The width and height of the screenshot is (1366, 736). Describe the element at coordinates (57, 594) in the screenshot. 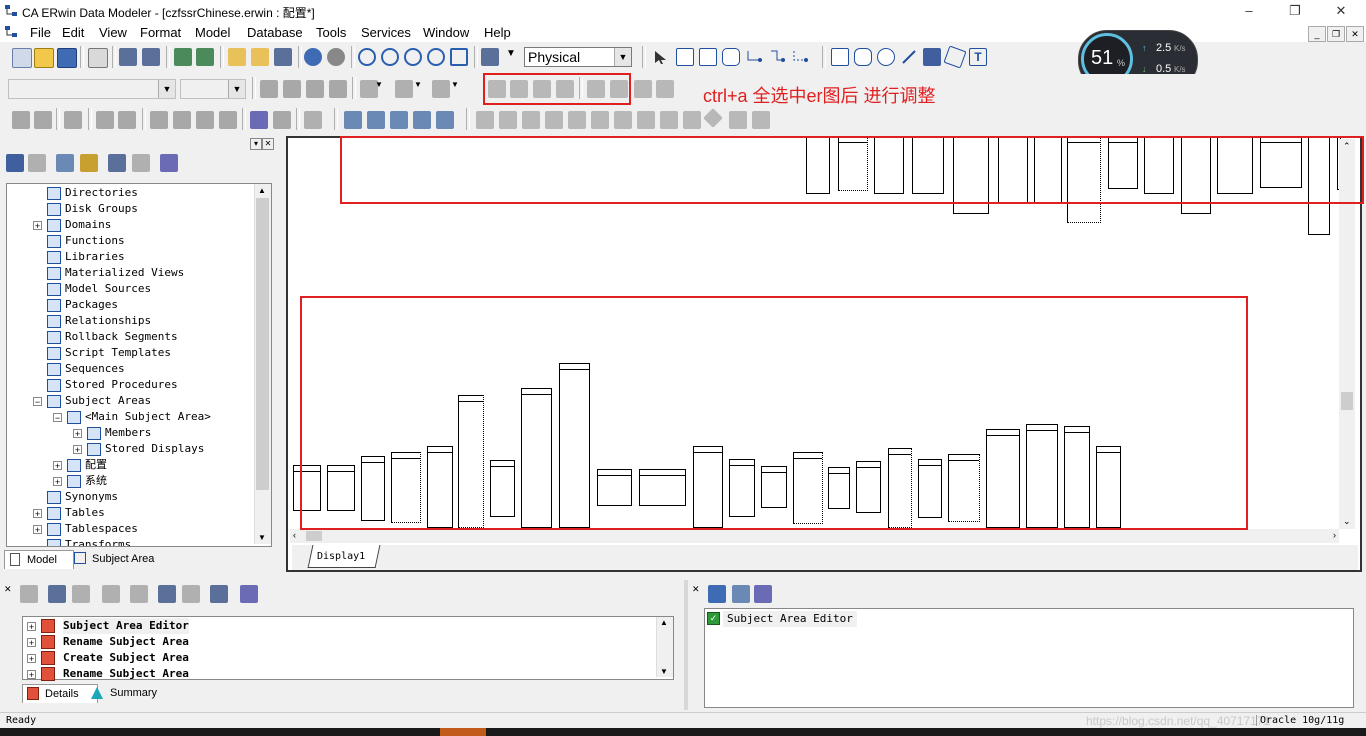

I see `log-find-icon` at that location.